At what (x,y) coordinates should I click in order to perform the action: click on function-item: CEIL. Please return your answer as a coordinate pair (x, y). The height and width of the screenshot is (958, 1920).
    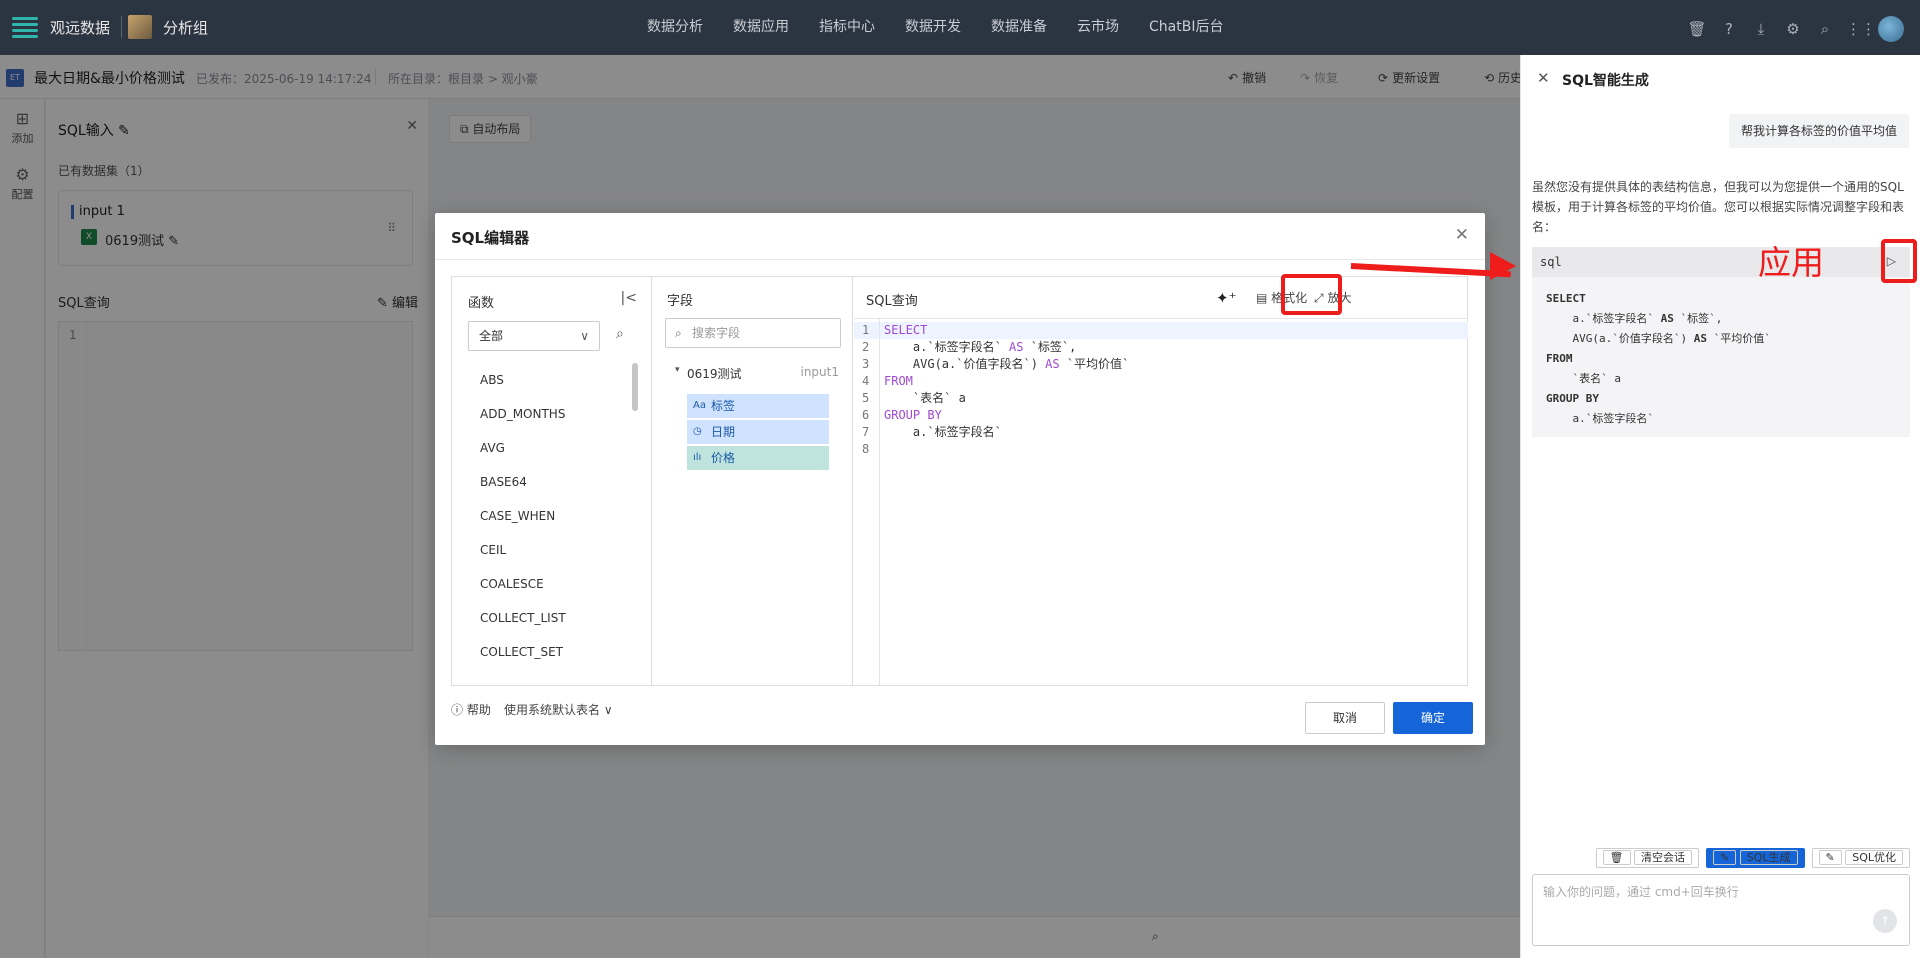
    Looking at the image, I should click on (523, 560).